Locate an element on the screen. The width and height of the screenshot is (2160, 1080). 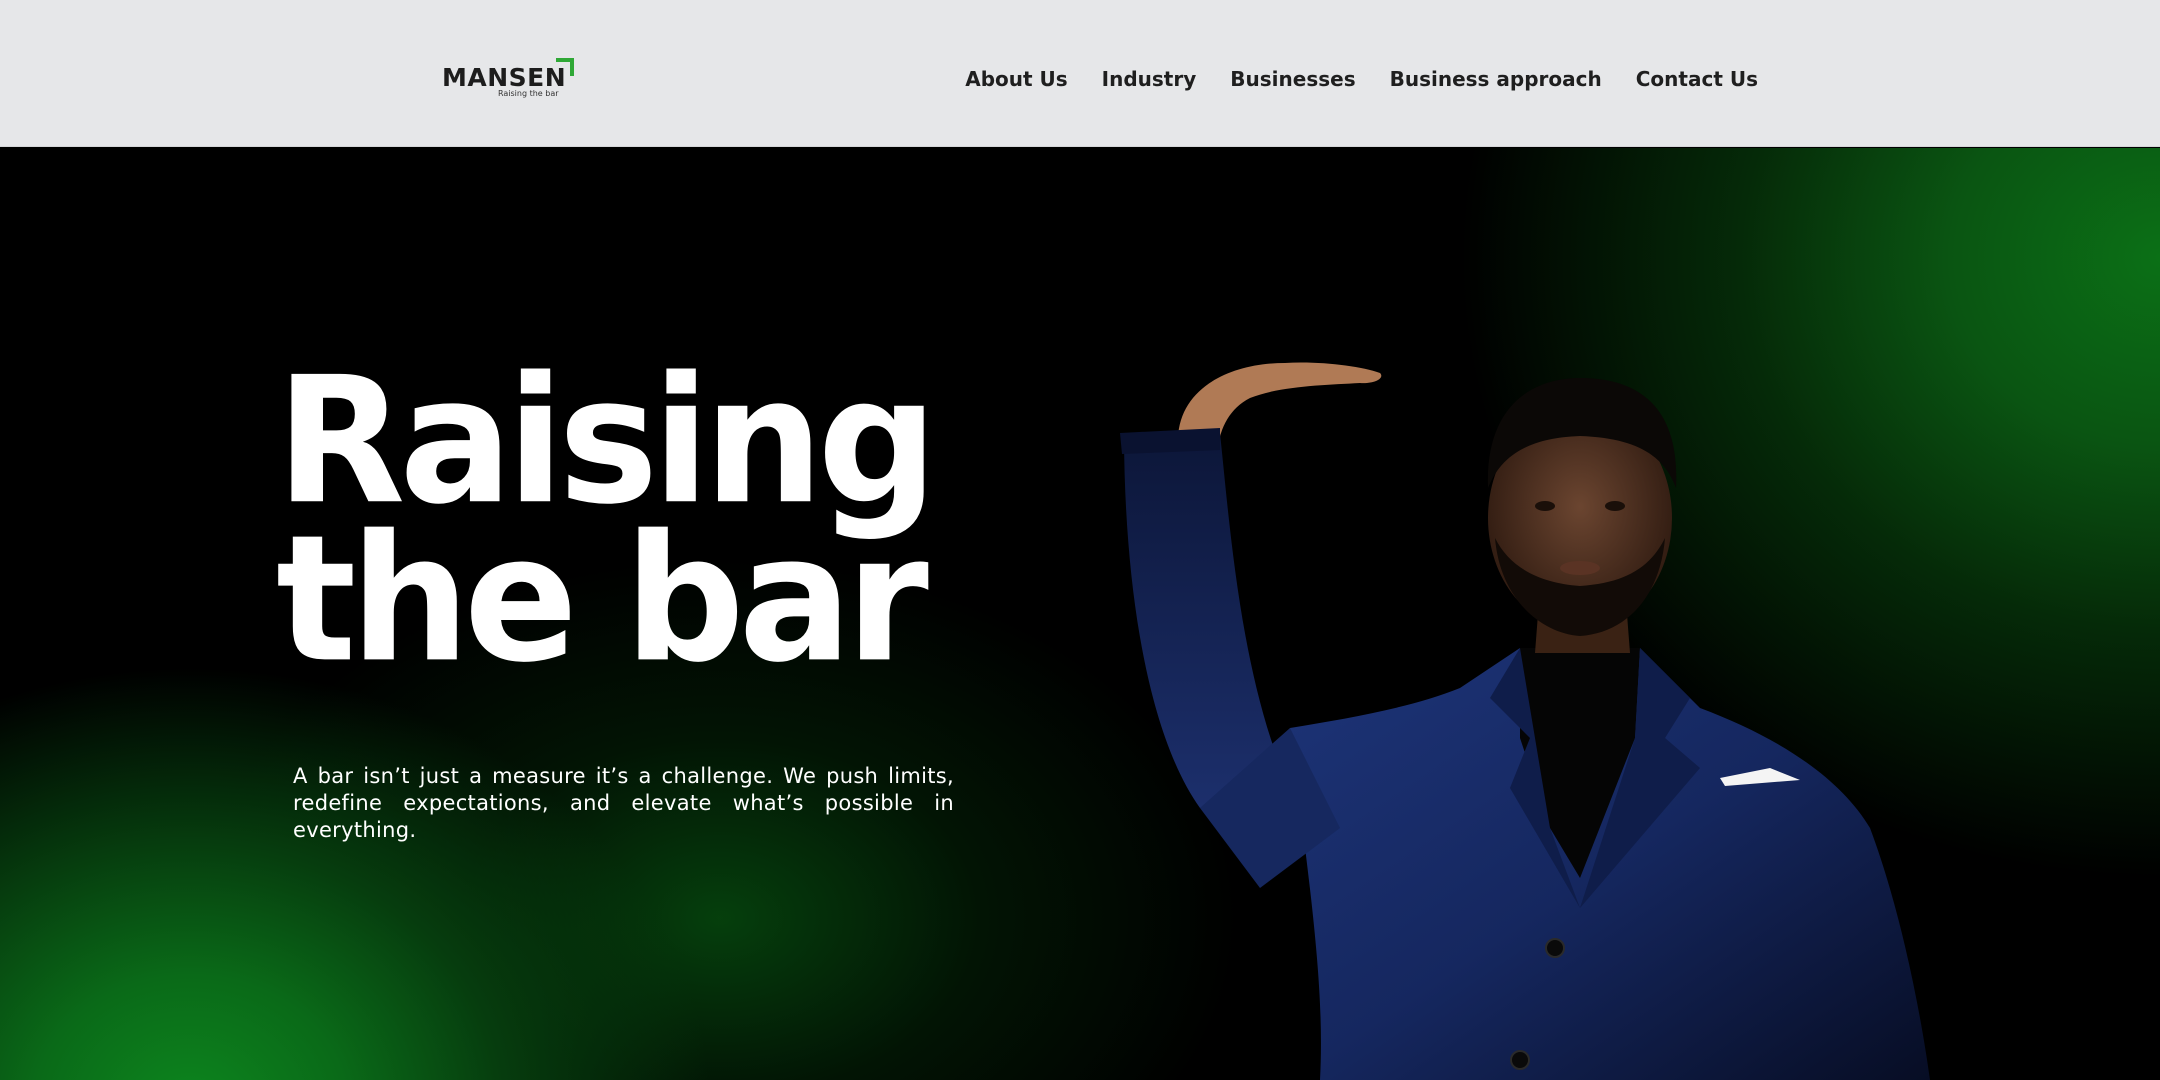
hero-headline: Raising the bar is located at coordinates (636, 527).